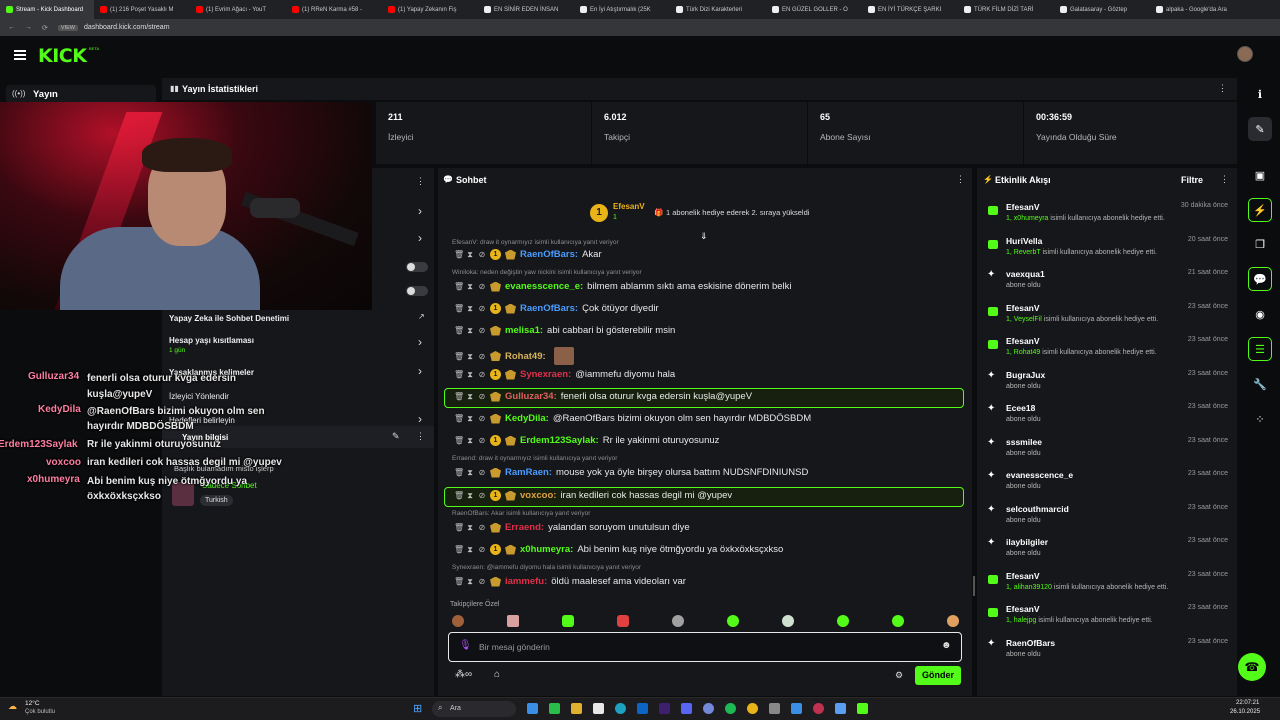 This screenshot has width=1280, height=720. What do you see at coordinates (1027, 252) in the screenshot?
I see `gift-target: ReverbT` at bounding box center [1027, 252].